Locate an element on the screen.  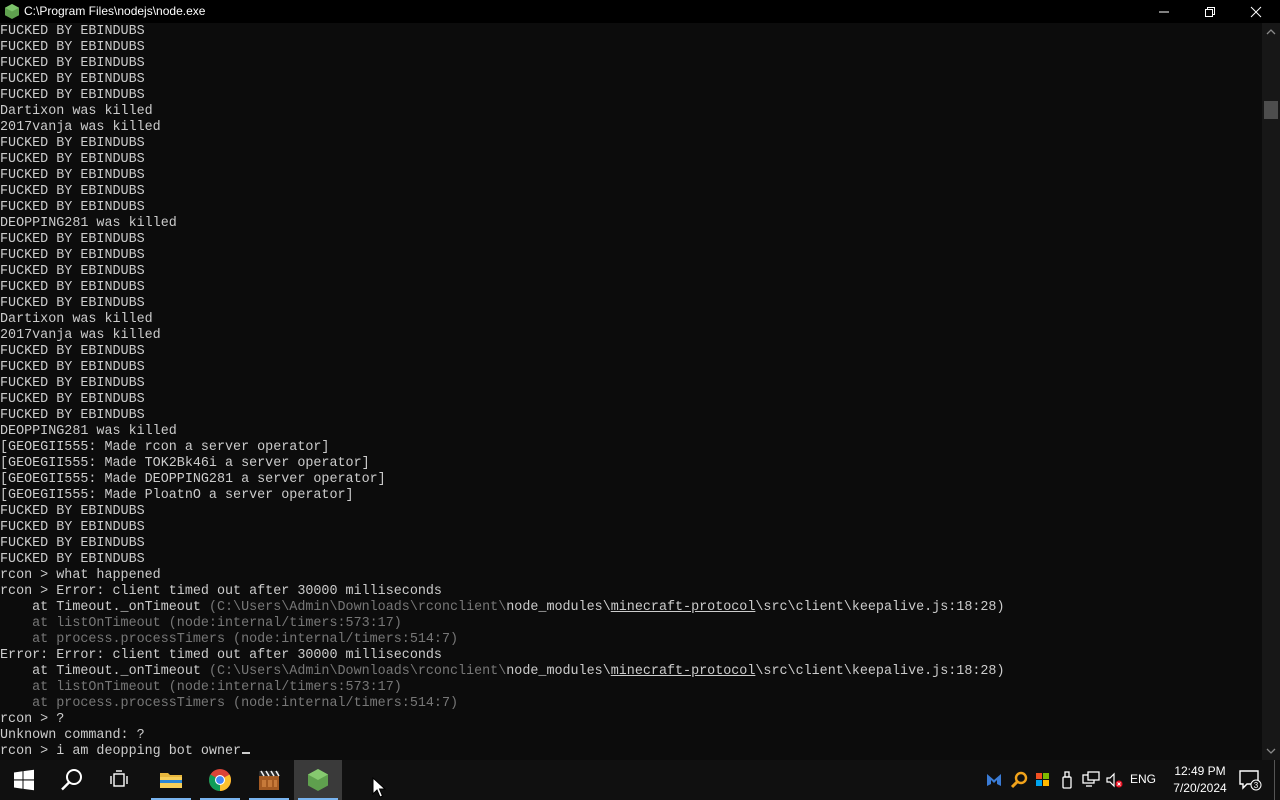
close-icon is located at coordinates (1256, 12).